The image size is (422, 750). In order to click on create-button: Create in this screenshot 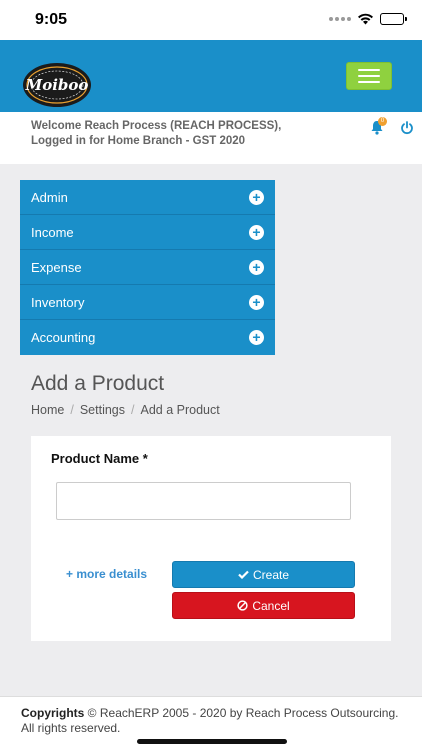, I will do `click(263, 574)`.